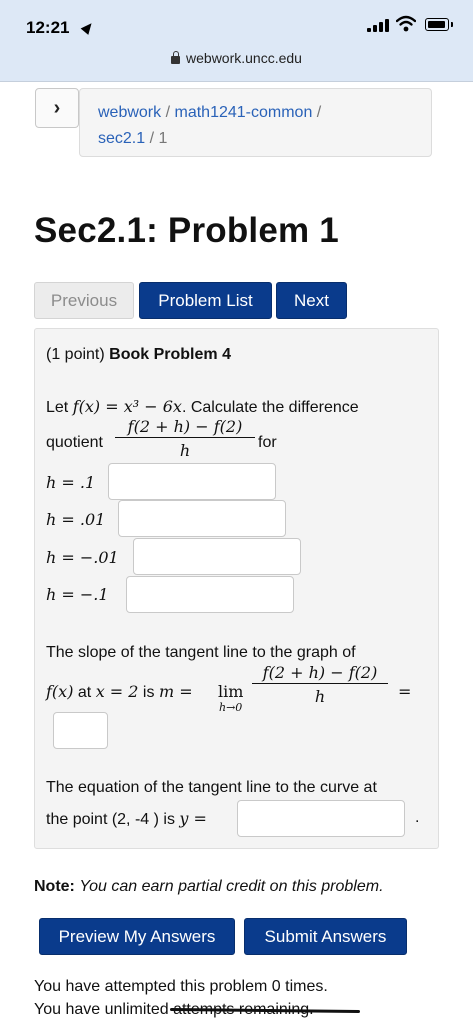 The width and height of the screenshot is (473, 1024). What do you see at coordinates (121, 138) in the screenshot?
I see `breadcrumb-set: sec2.1` at bounding box center [121, 138].